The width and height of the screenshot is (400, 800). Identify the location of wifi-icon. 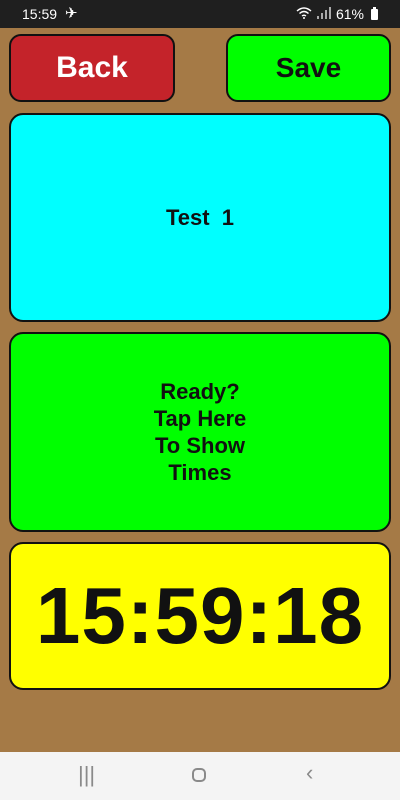
(304, 14).